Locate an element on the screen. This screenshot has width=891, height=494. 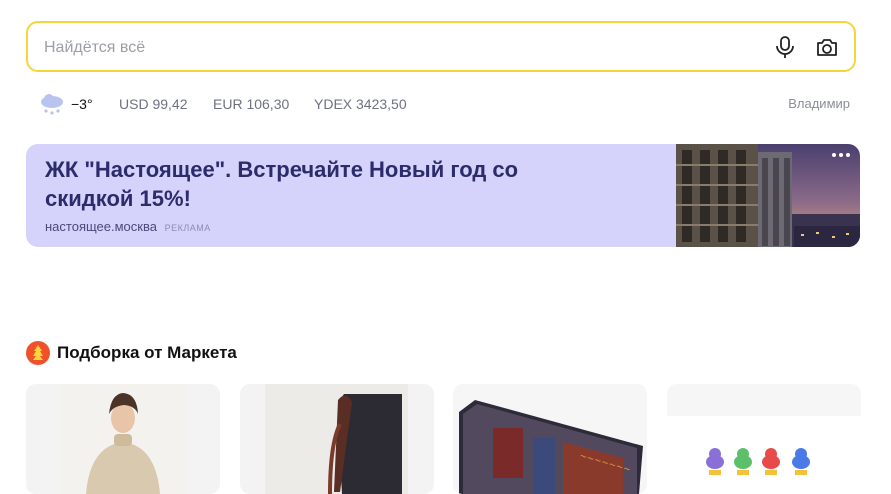
microphone-icon is located at coordinates (785, 47).